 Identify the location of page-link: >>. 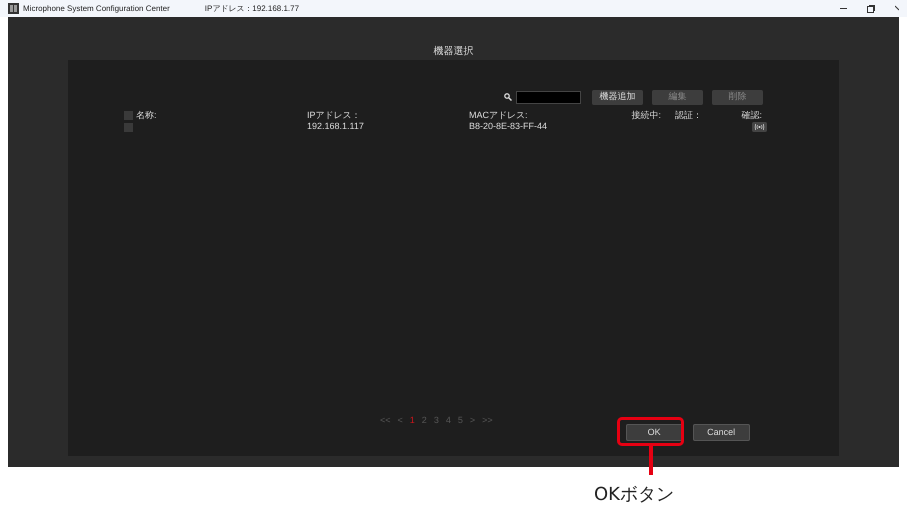
(487, 421).